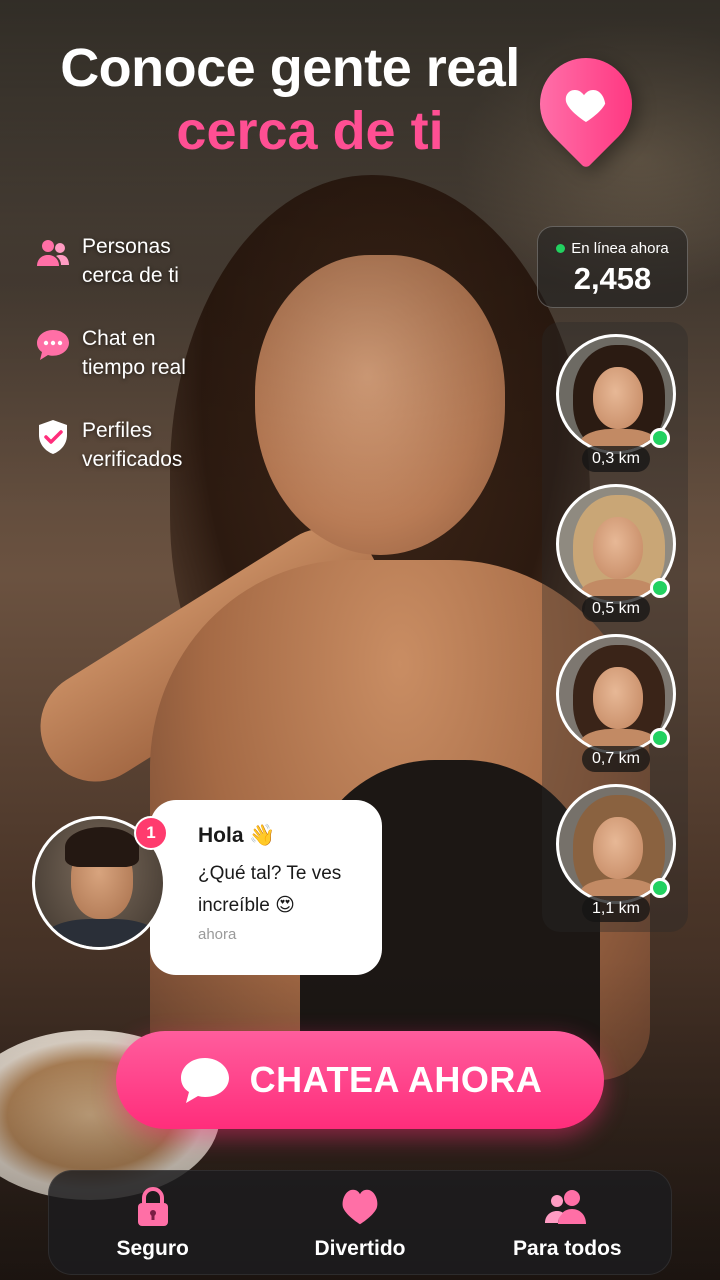  I want to click on feature-text: Personas cerca de ti, so click(130, 261).